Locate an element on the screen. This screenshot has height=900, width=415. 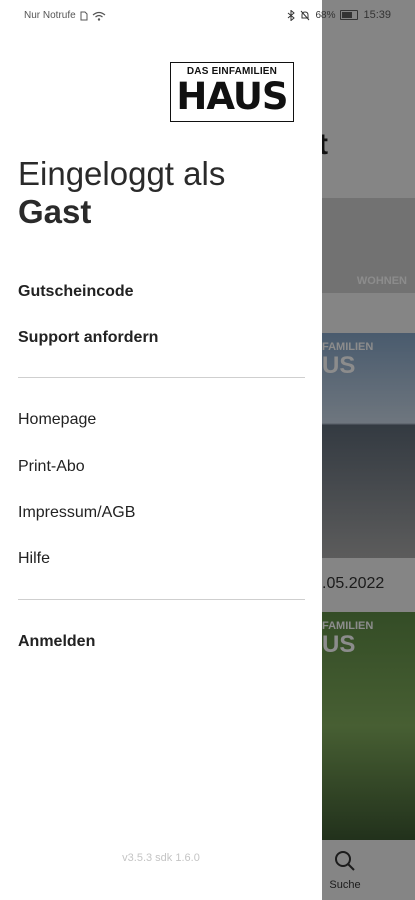
status-left: Nur Notrufe is located at coordinates (65, 15).